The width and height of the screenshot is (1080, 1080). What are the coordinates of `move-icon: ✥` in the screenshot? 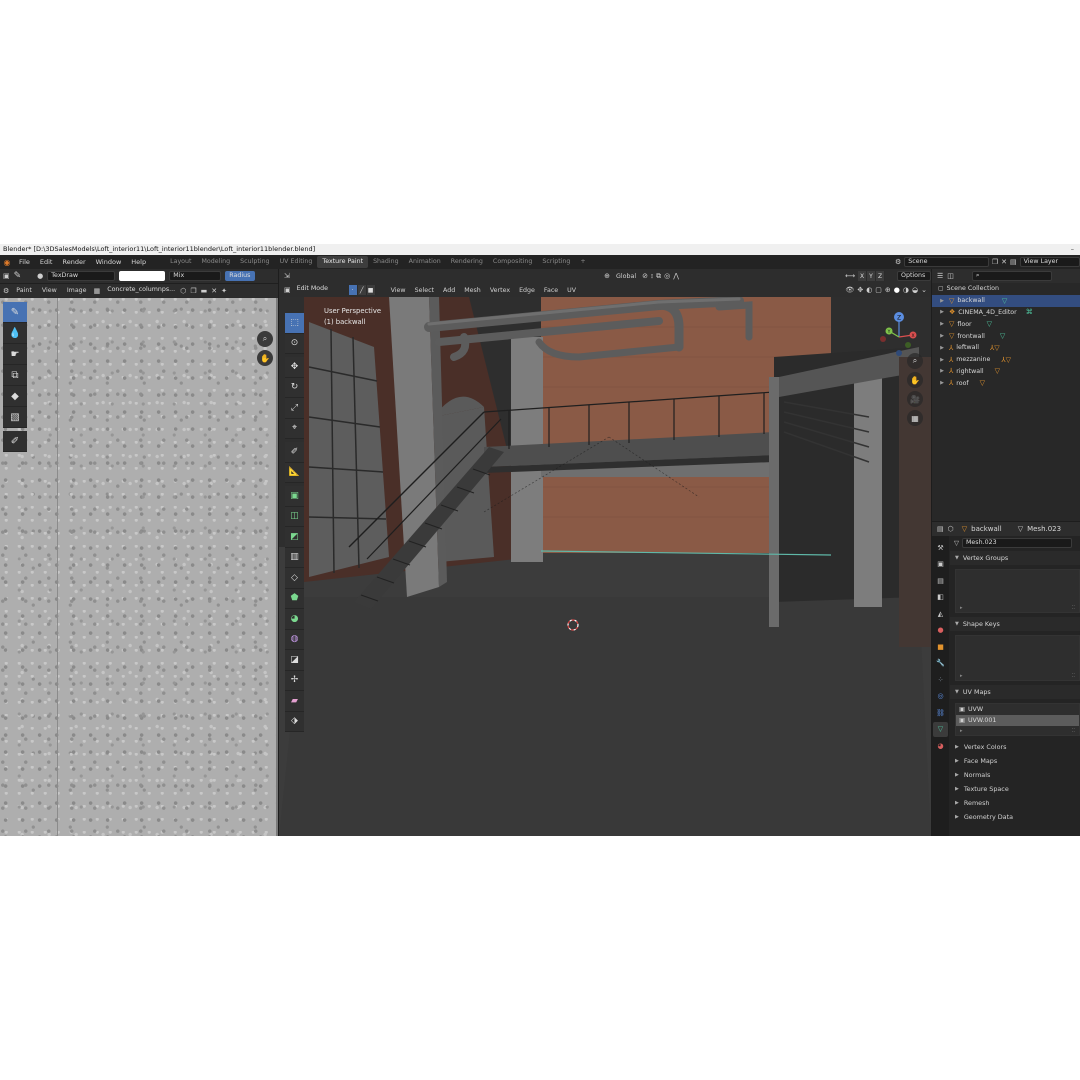 It's located at (294, 367).